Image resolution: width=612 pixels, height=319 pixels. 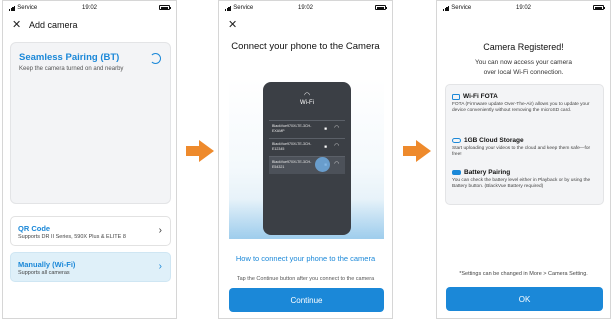 What do you see at coordinates (292, 146) in the screenshot?
I see `network-name: BlackVue970XLTE-3CH-E12345` at bounding box center [292, 146].